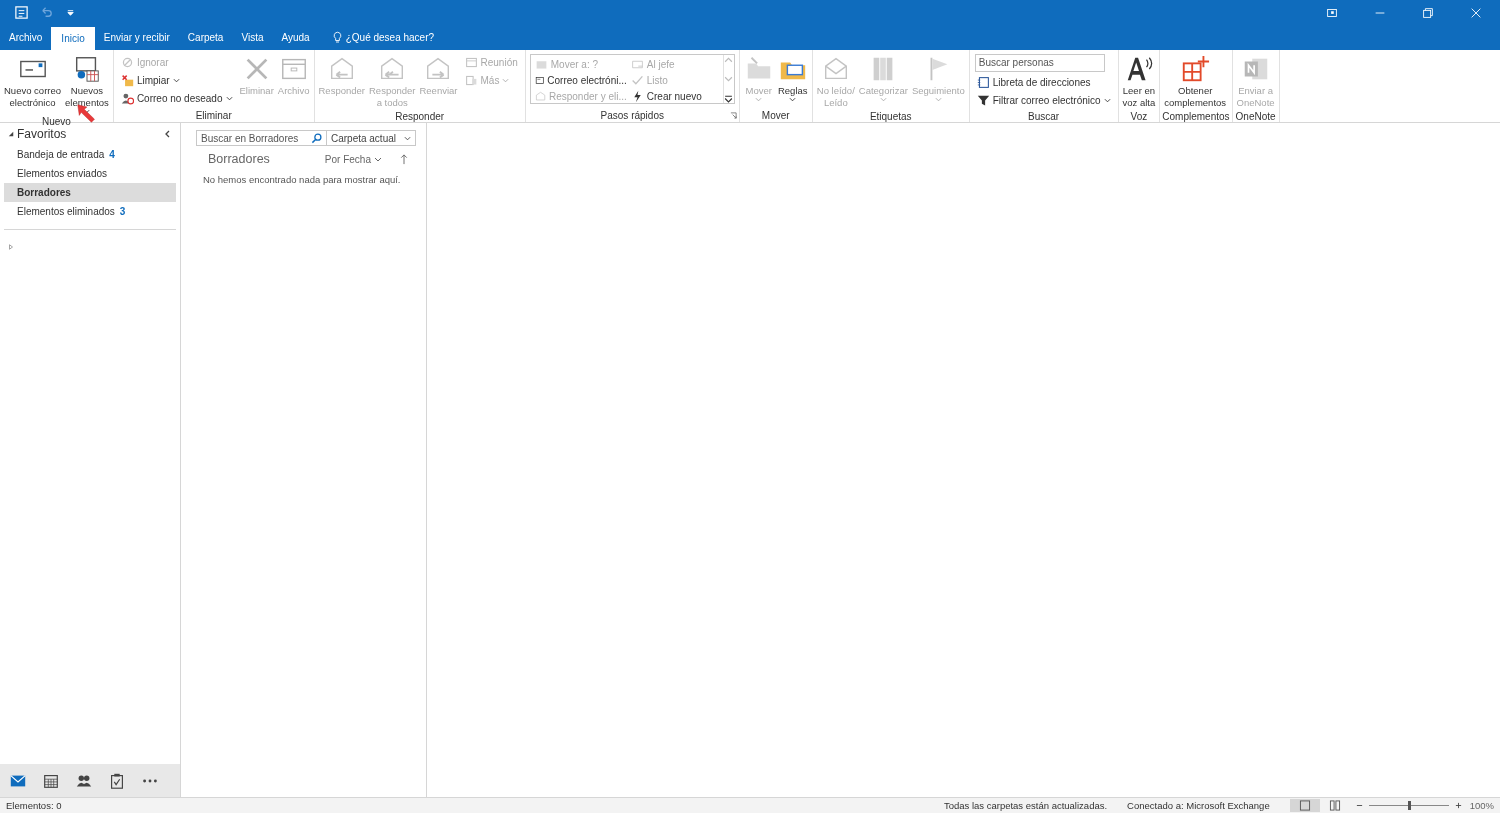 Image resolution: width=1500 pixels, height=813 pixels. What do you see at coordinates (1043, 100) in the screenshot?
I see `ribbon-button: Filtrar correo electrónico` at bounding box center [1043, 100].